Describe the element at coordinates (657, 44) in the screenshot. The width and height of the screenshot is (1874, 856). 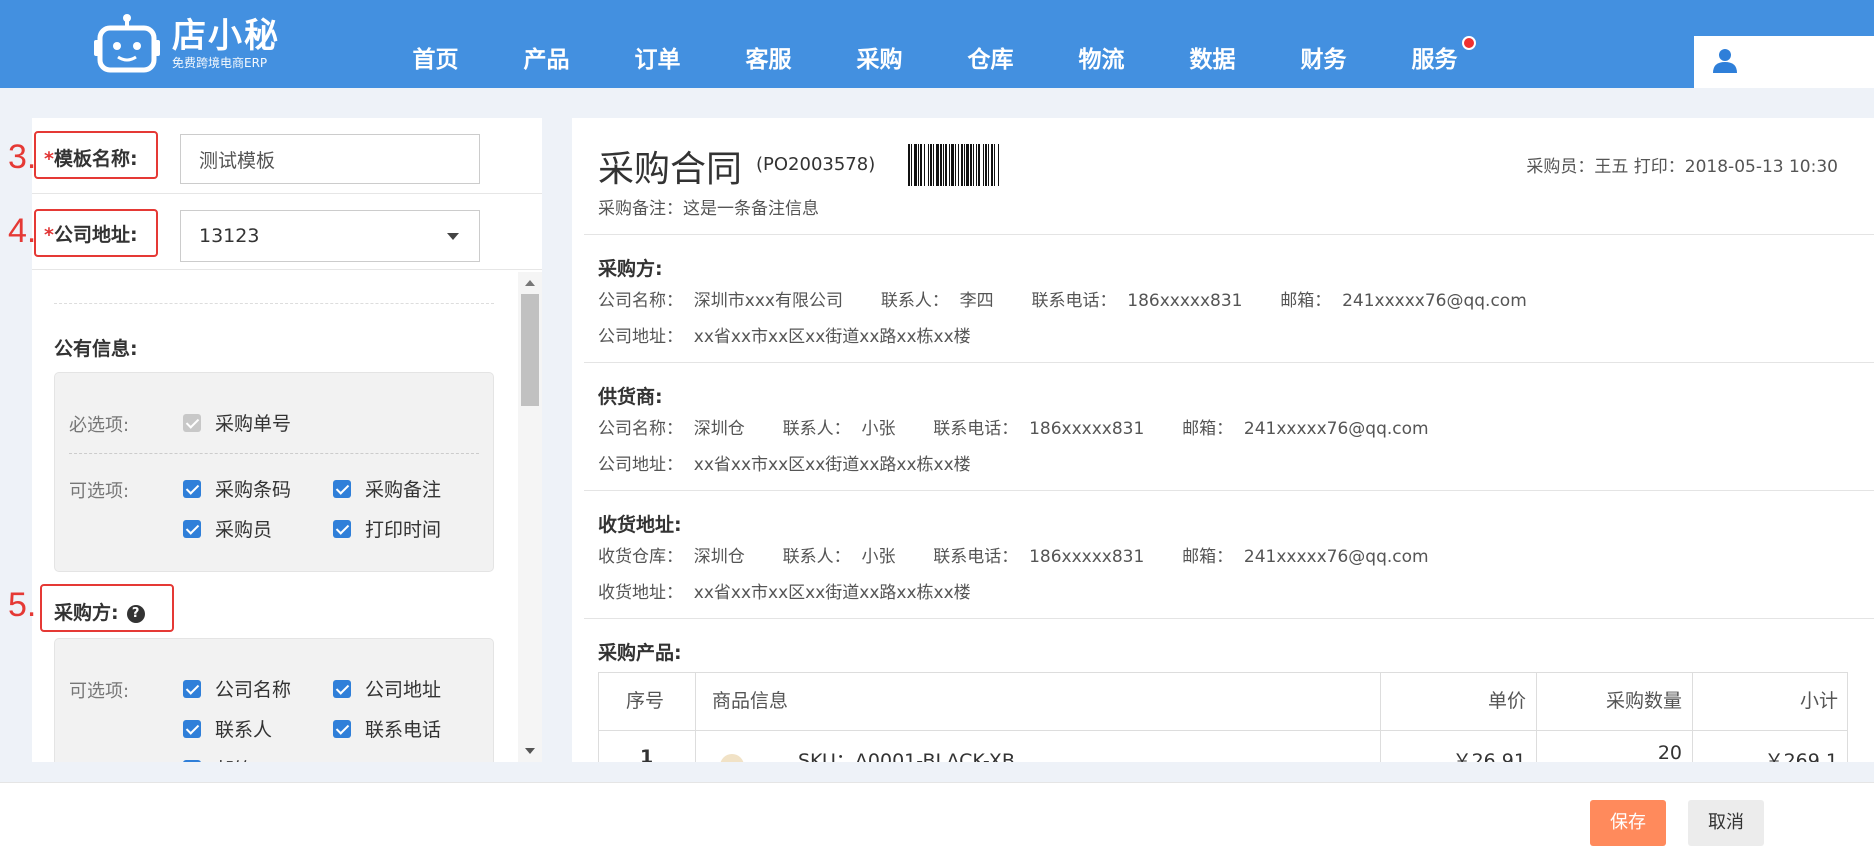
I see `nav-orders: 订单` at that location.